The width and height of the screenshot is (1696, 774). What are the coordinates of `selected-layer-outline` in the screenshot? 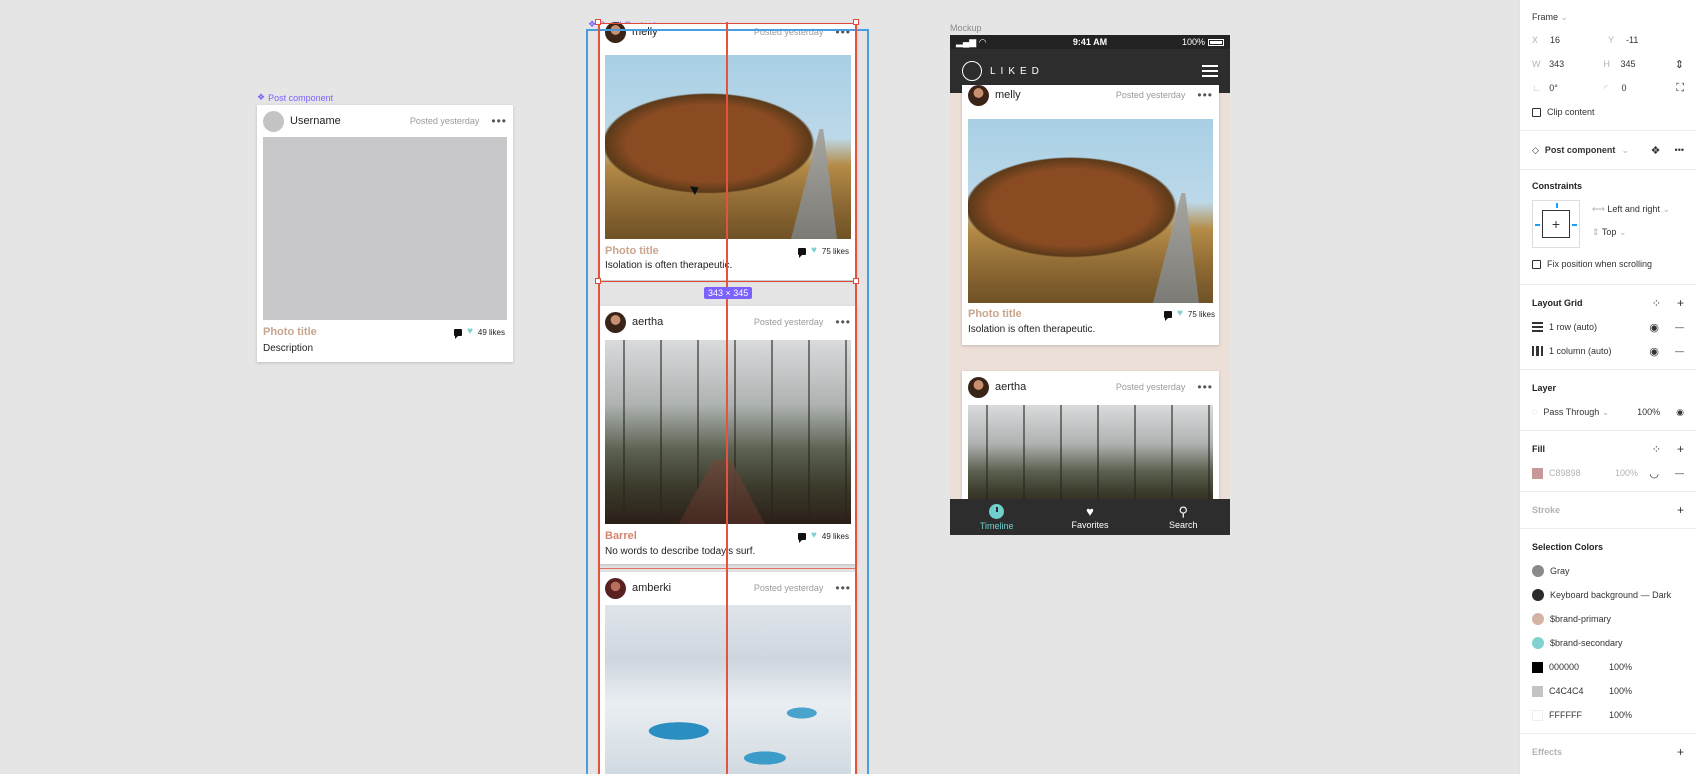 It's located at (727, 152).